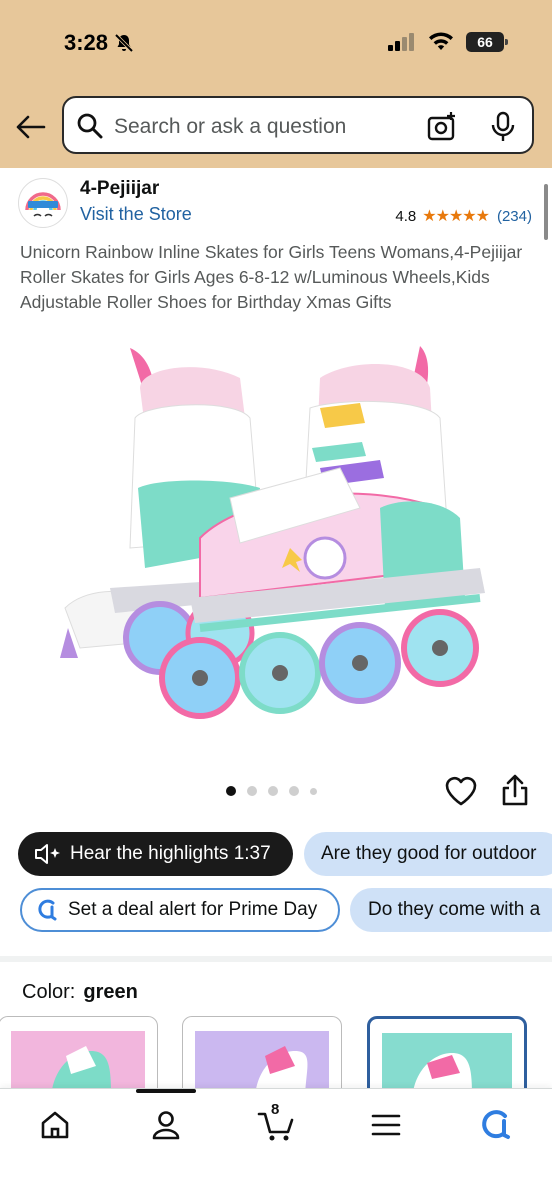 The height and width of the screenshot is (1200, 552). I want to click on search-icon, so click(90, 126).